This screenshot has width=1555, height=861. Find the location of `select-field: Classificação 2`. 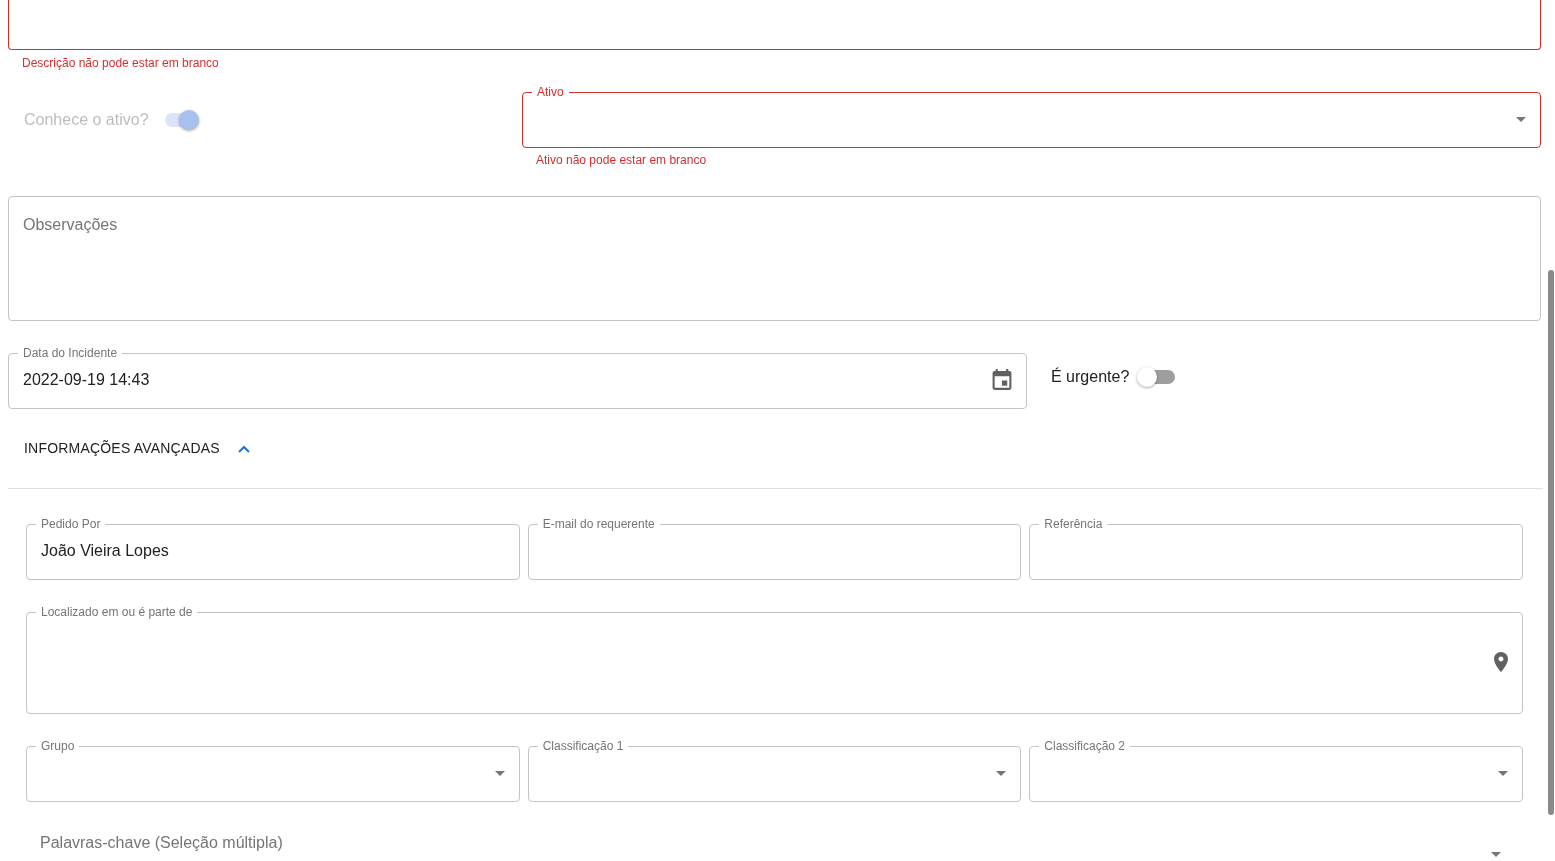

select-field: Classificação 2 is located at coordinates (1276, 770).